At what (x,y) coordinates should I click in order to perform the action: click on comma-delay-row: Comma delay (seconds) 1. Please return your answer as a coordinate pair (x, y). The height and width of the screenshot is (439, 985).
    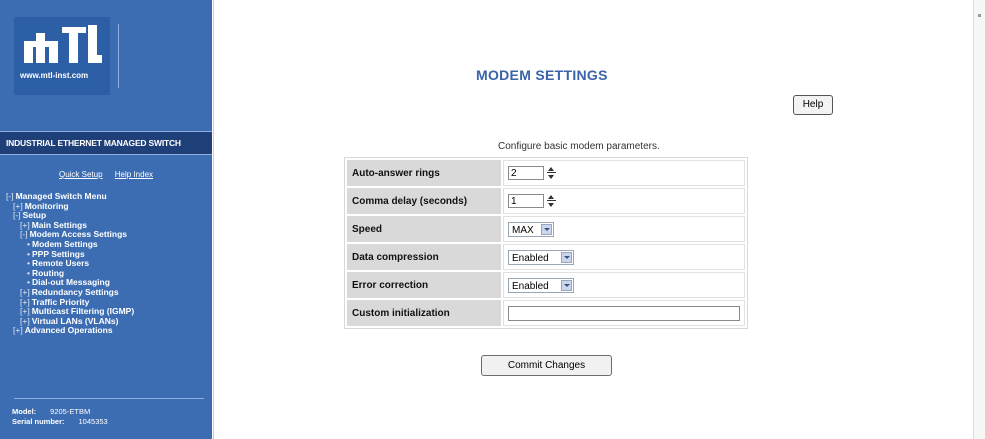
    Looking at the image, I should click on (546, 201).